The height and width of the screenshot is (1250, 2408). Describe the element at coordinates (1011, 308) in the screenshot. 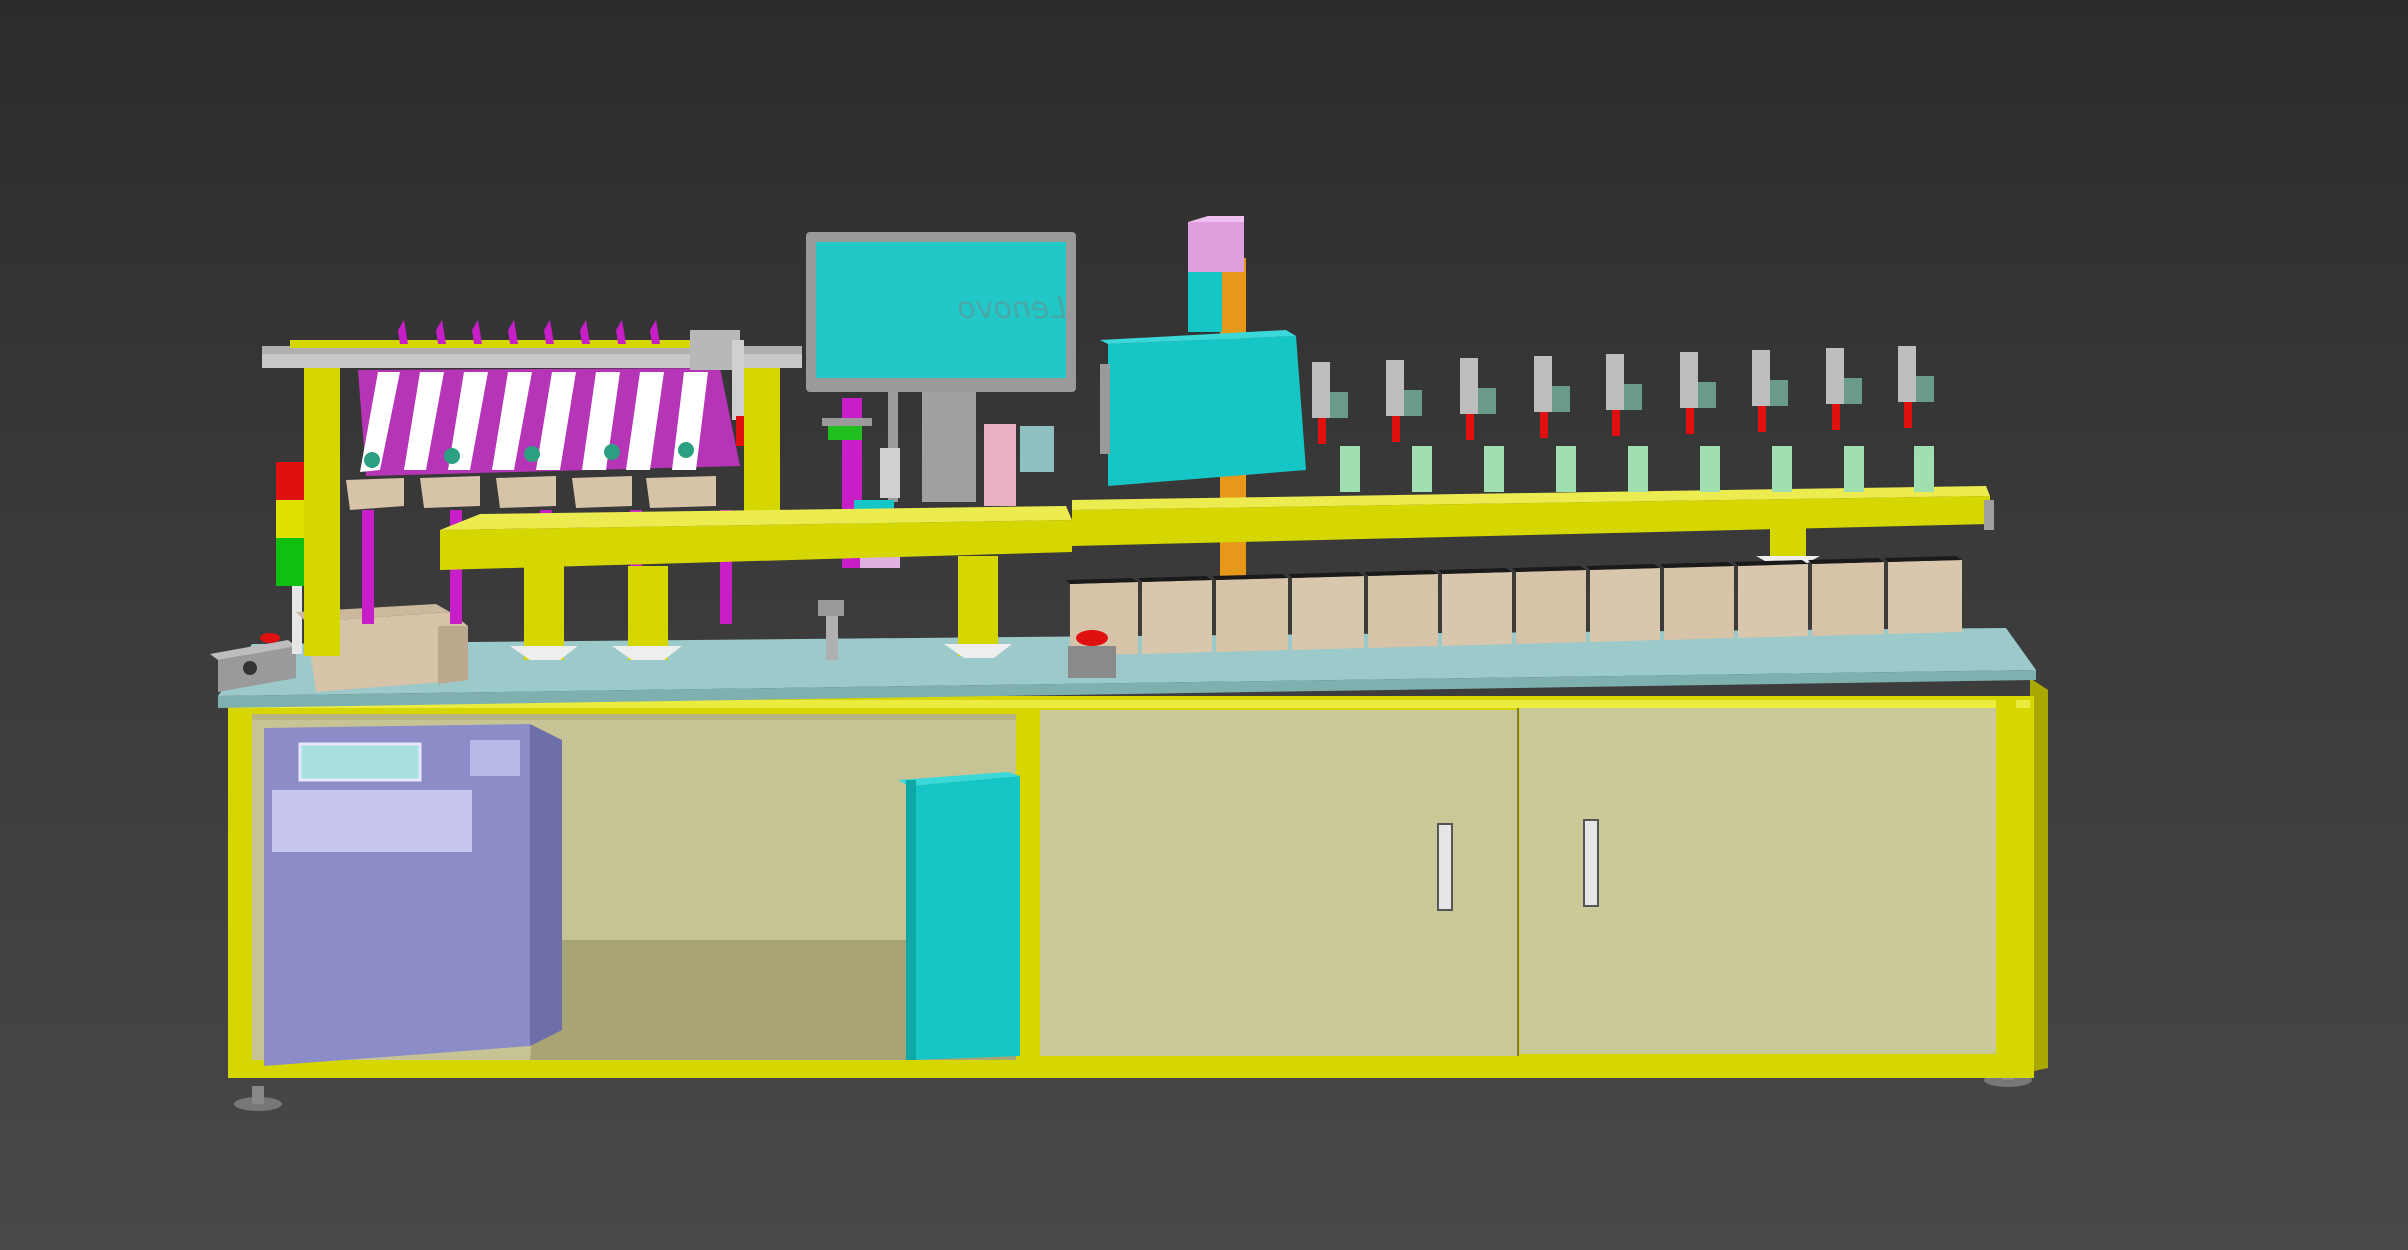

I see `monitor-logo-text: Lenovo` at that location.